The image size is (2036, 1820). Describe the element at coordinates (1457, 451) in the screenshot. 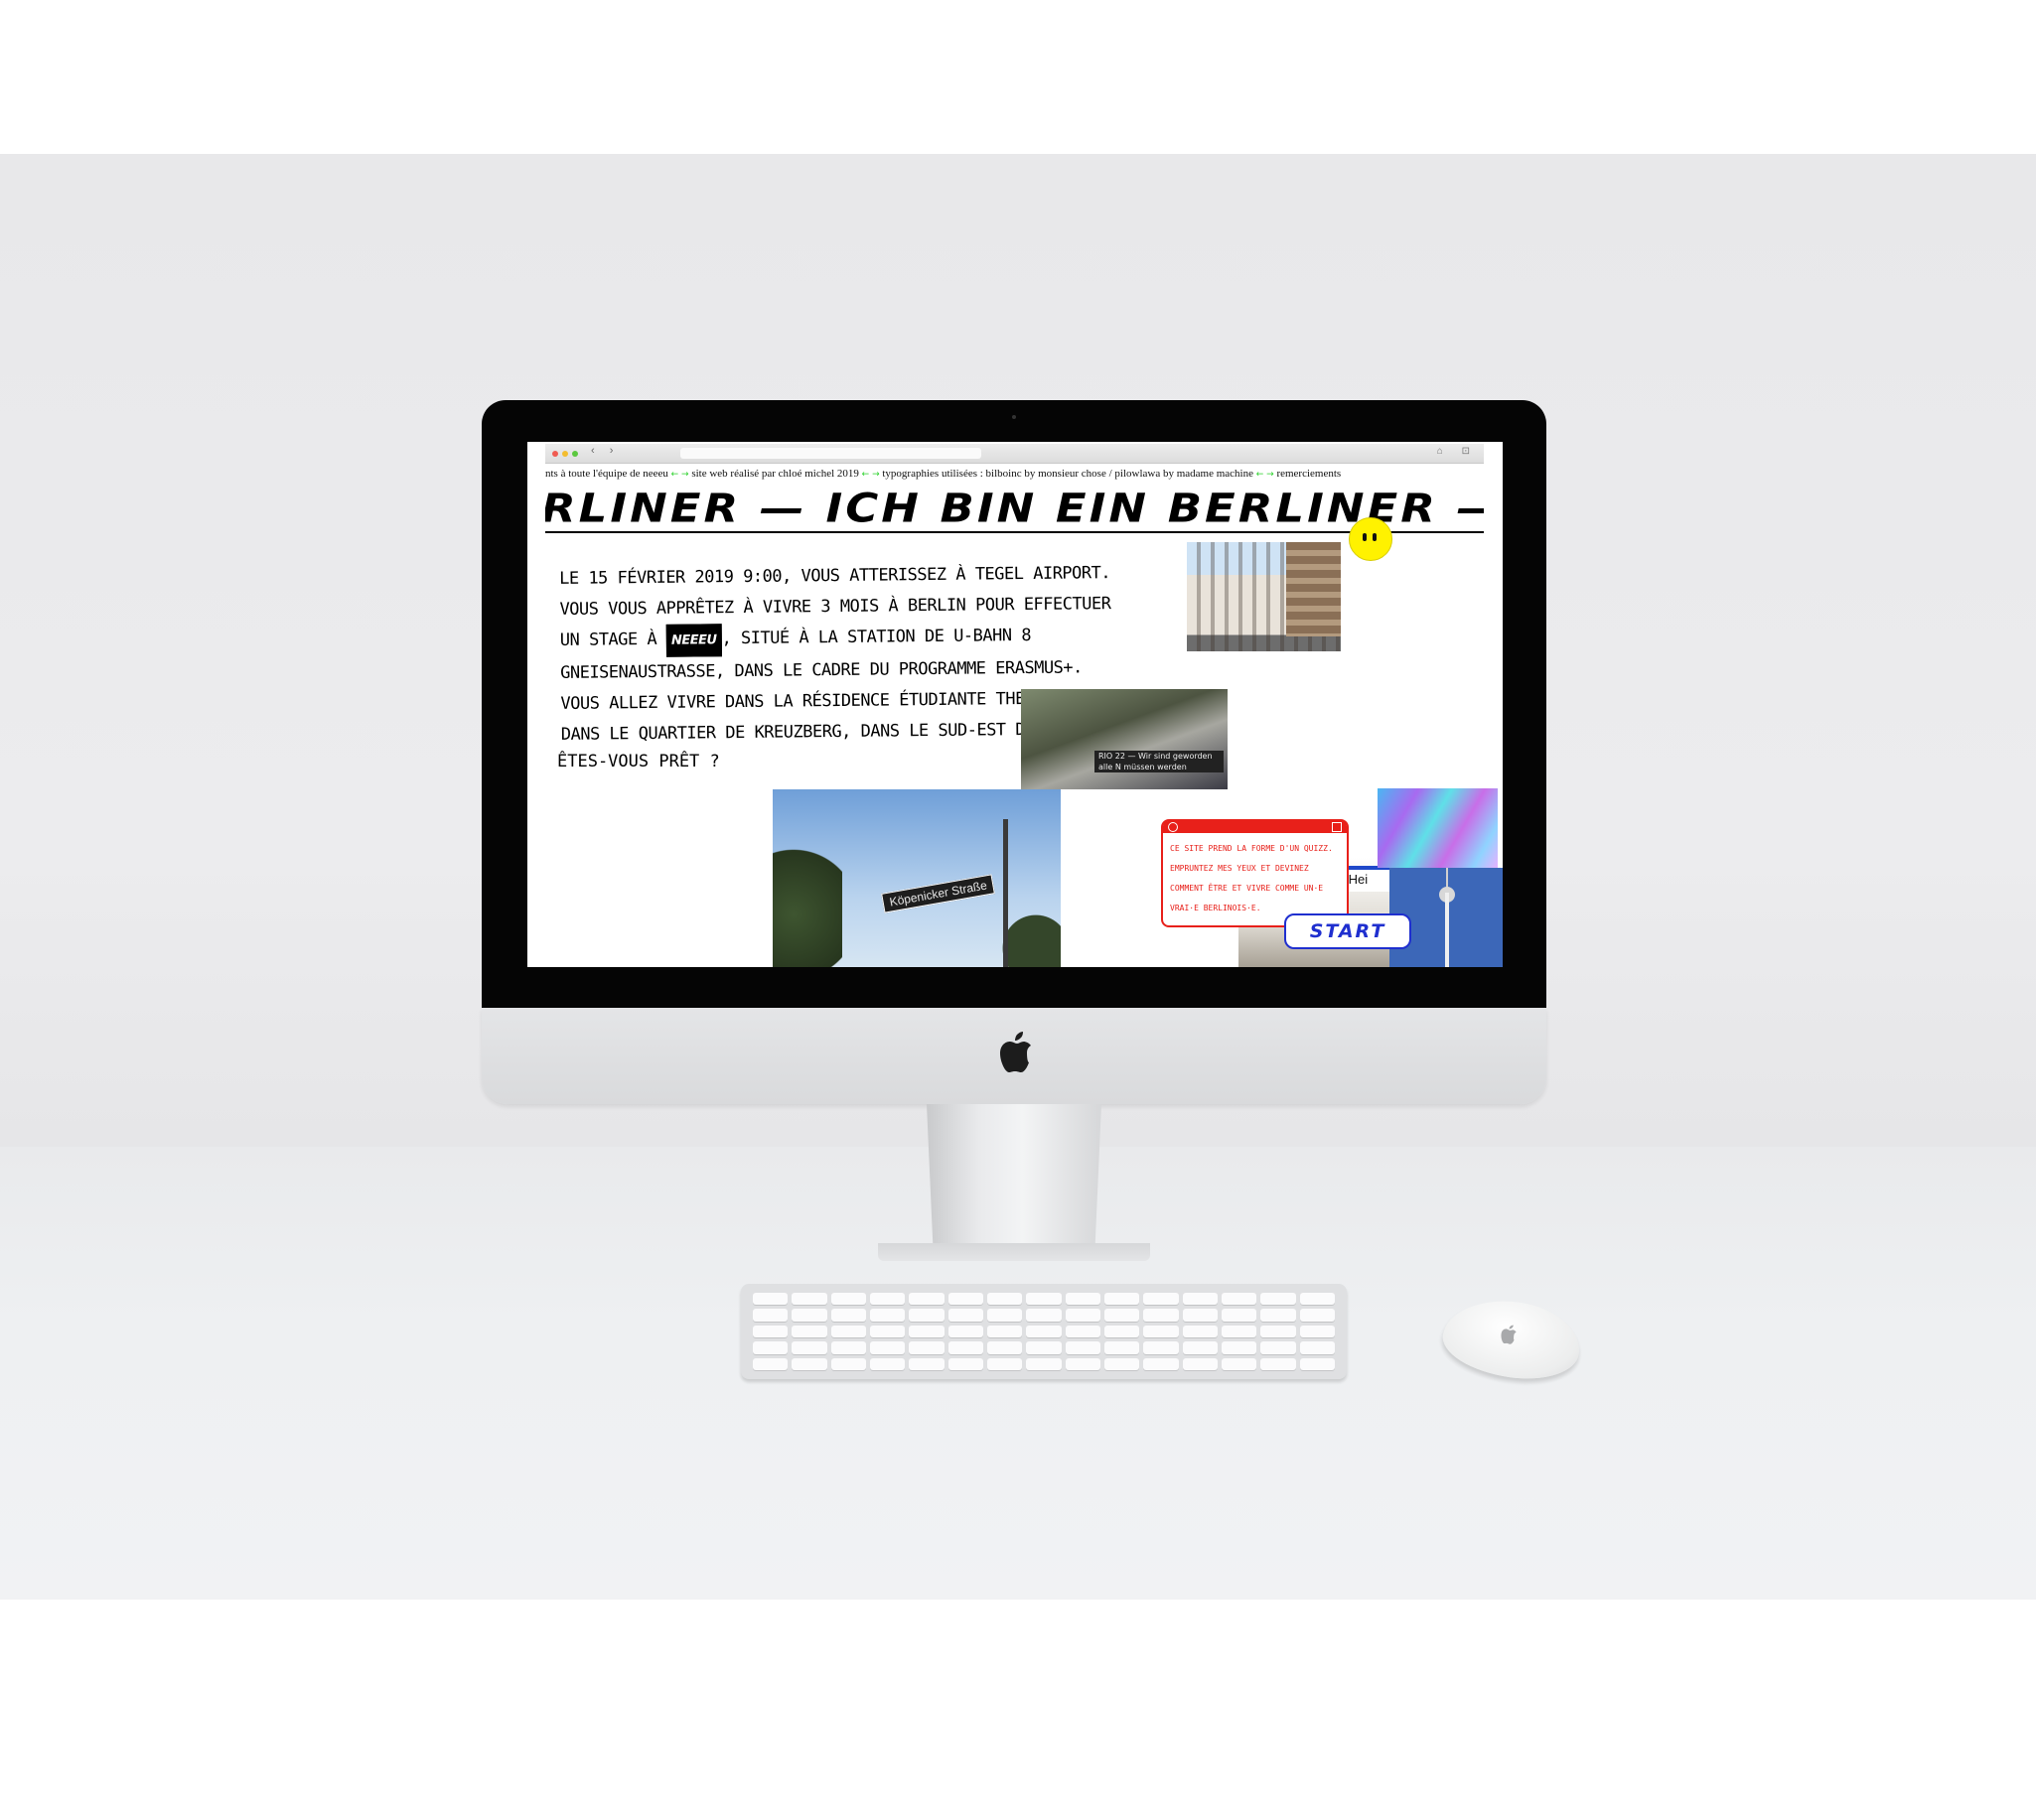

I see `toolbar-icons: ⌂ ⊡` at that location.